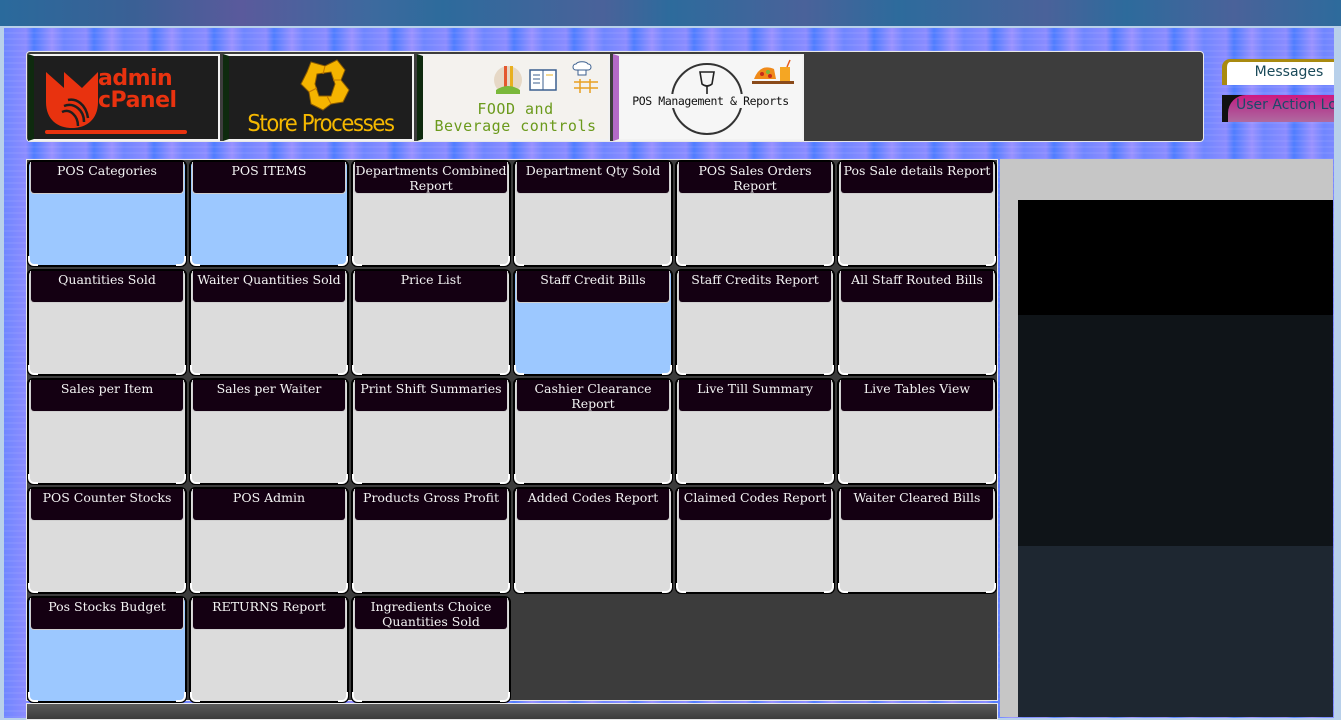 Image resolution: width=1341 pixels, height=720 pixels. I want to click on report-tile-staff-credit-bills: Staff Credit Bills, so click(593, 322).